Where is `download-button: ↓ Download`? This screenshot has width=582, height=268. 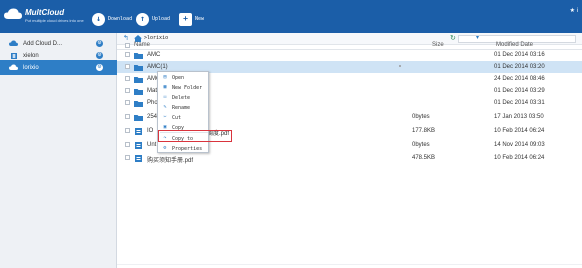
download-button: ↓ Download is located at coordinates (112, 19).